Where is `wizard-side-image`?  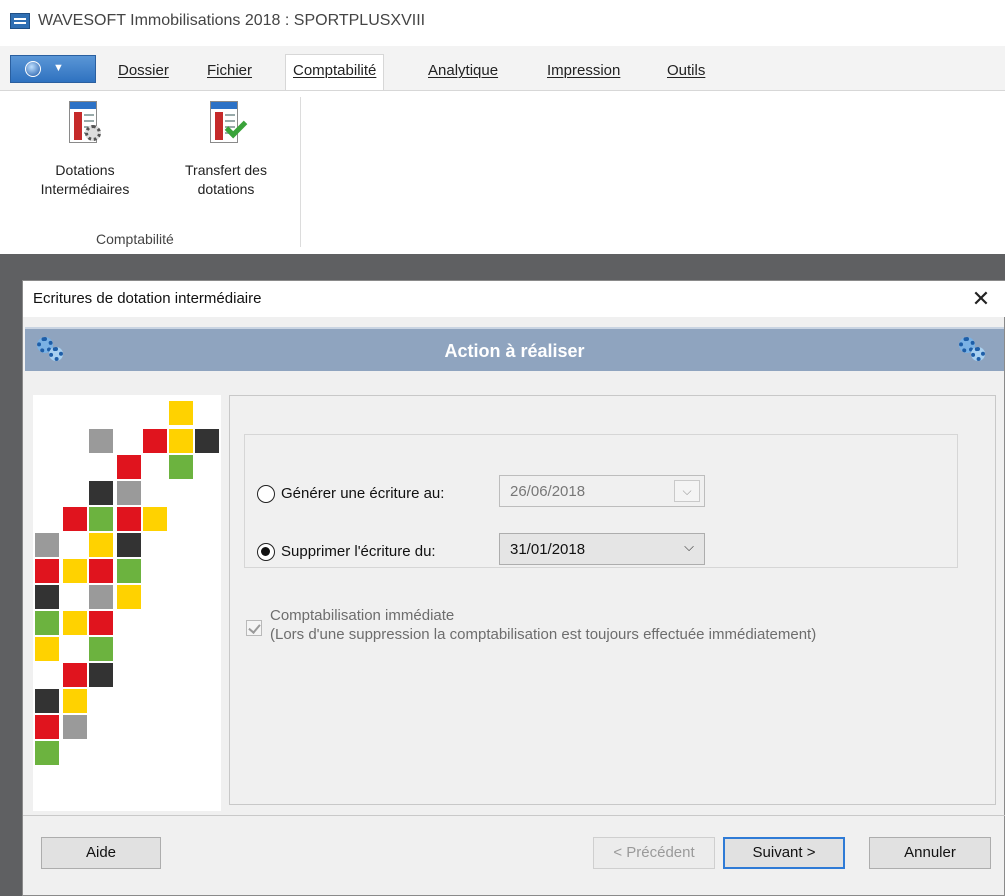
wizard-side-image is located at coordinates (127, 603).